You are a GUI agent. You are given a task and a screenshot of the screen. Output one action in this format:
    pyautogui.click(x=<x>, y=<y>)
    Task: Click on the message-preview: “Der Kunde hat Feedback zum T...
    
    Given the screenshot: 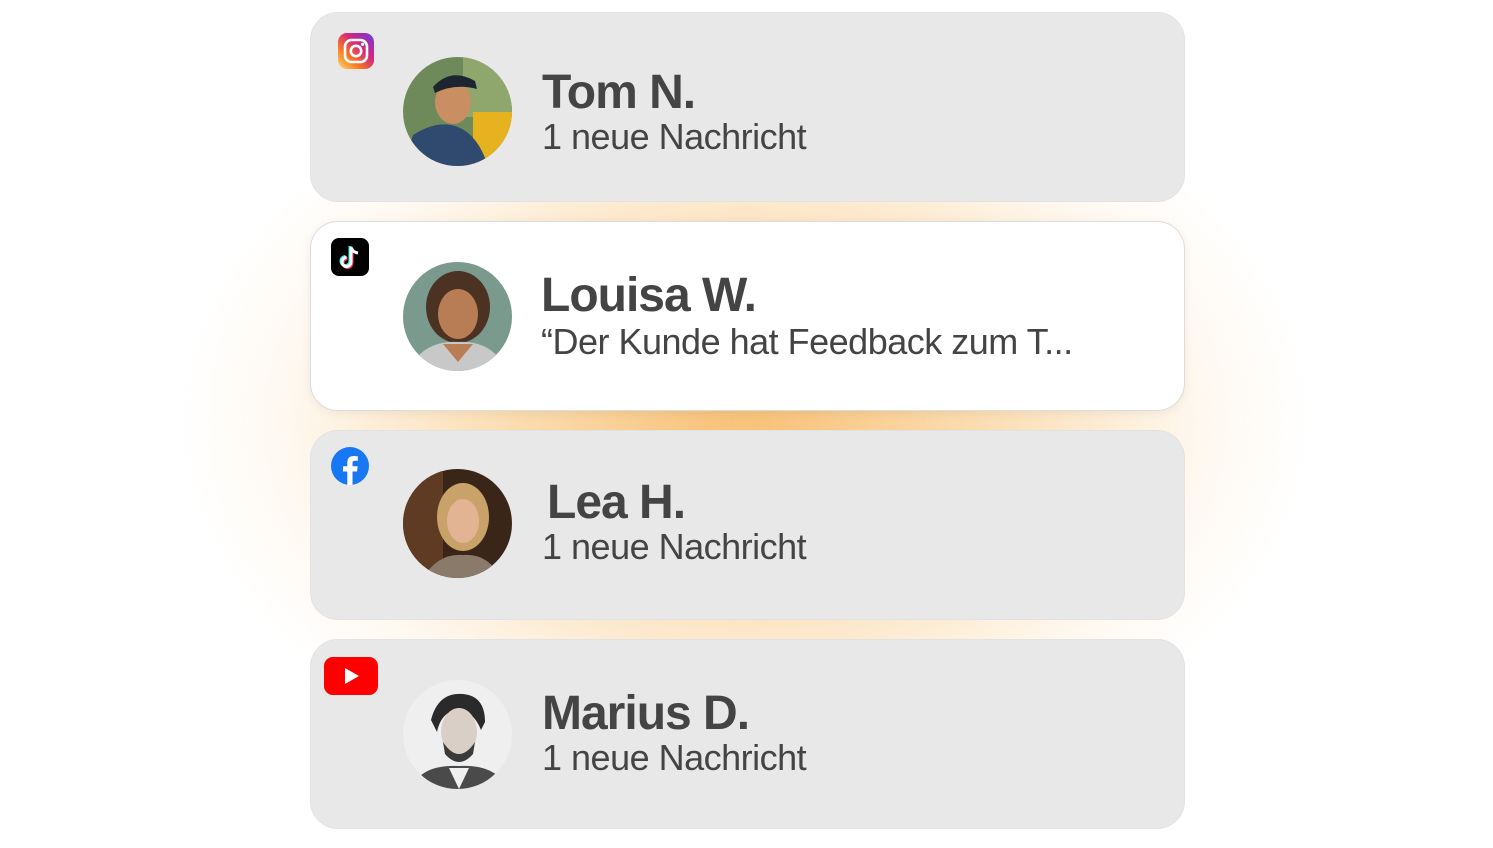 What is the action you would take?
    pyautogui.click(x=807, y=341)
    